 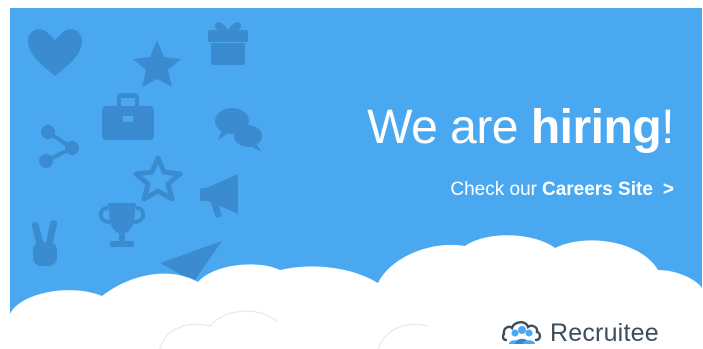 I want to click on recruitee-logo: Recruitee, so click(x=580, y=333).